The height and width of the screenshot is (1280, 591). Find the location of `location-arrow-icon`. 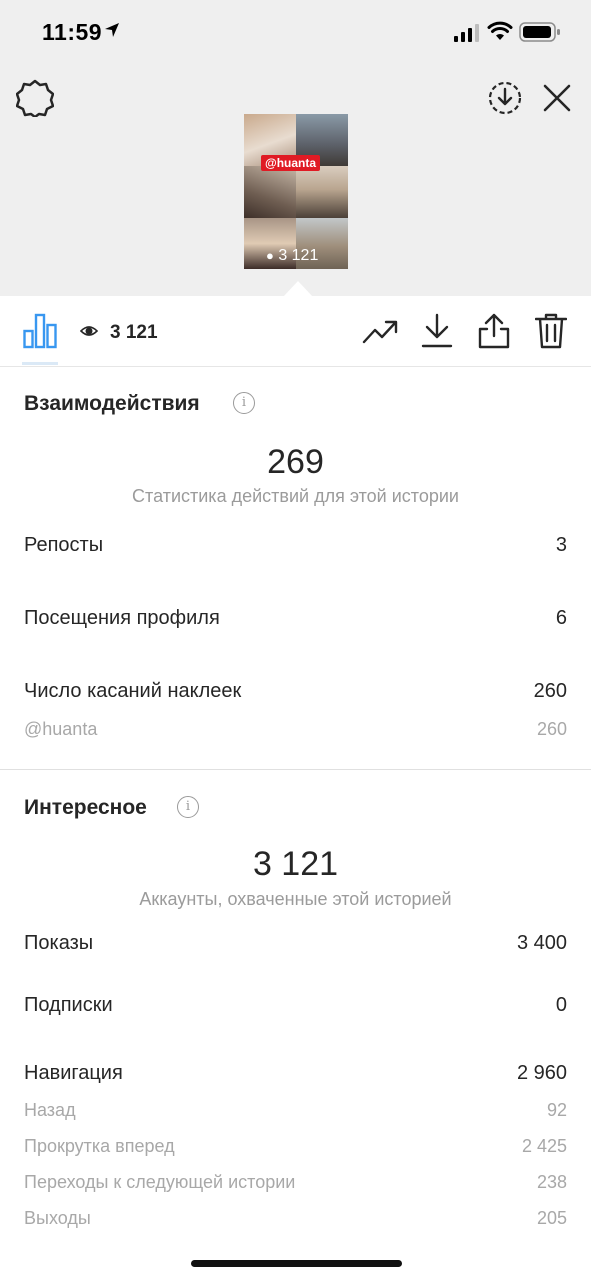

location-arrow-icon is located at coordinates (112, 30).